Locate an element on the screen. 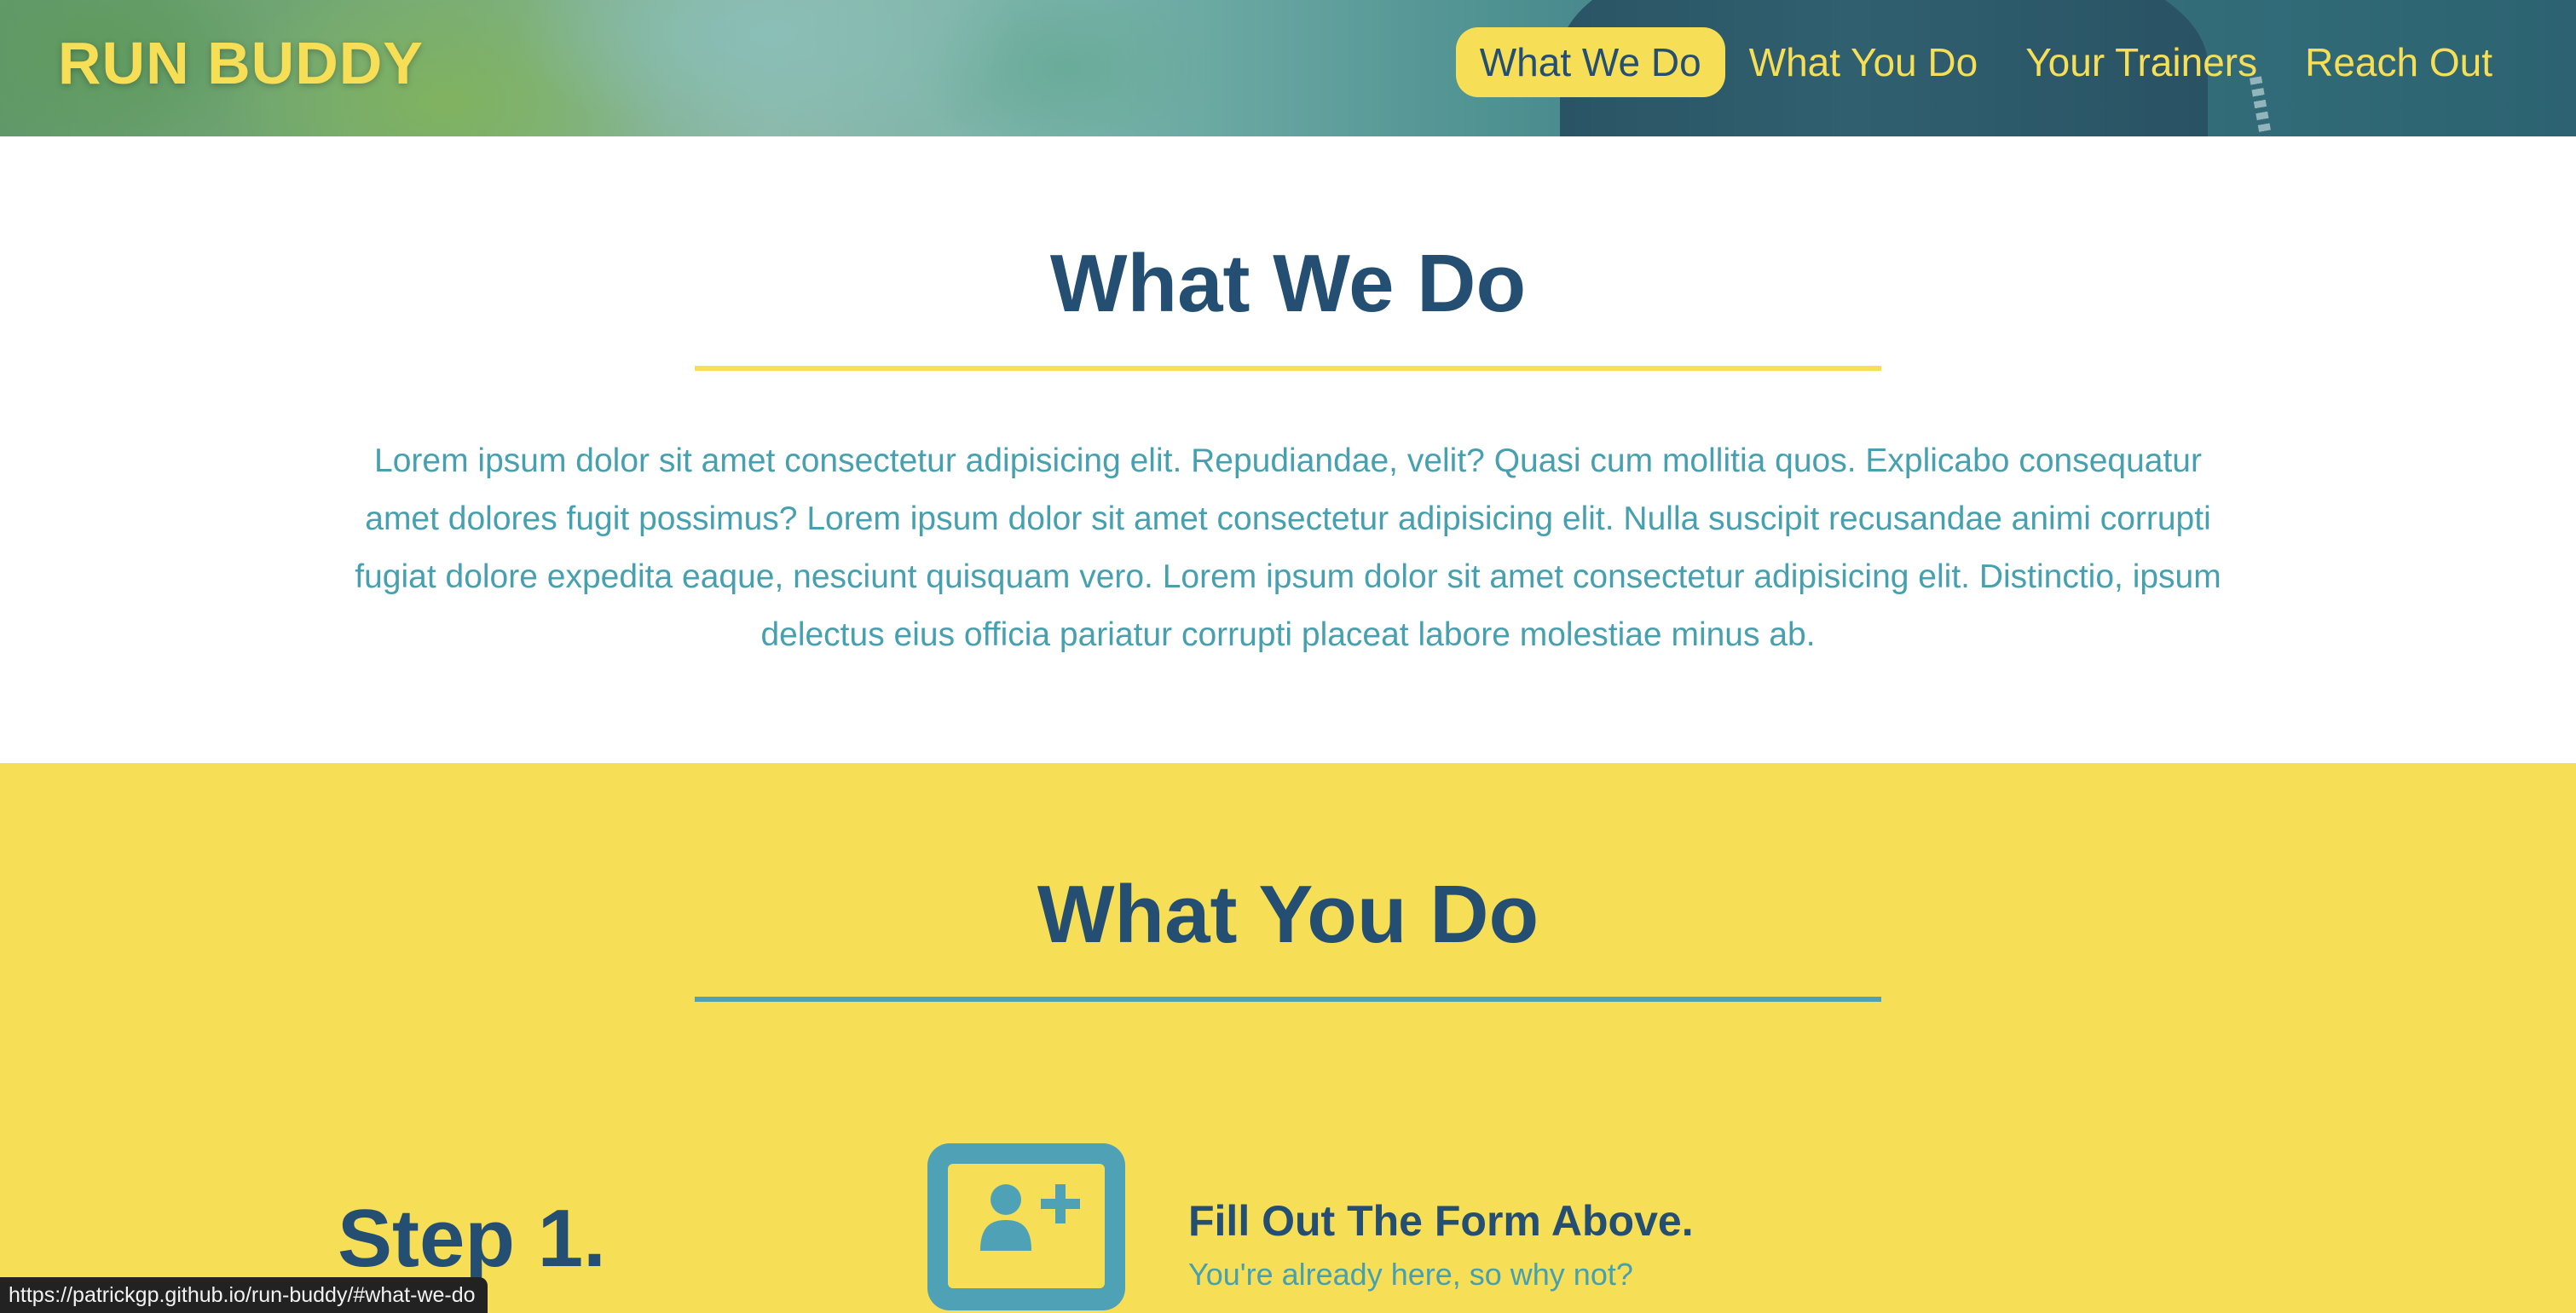 This screenshot has width=2576, height=1313. nav-link-reach-out: Reach Out is located at coordinates (2398, 62).